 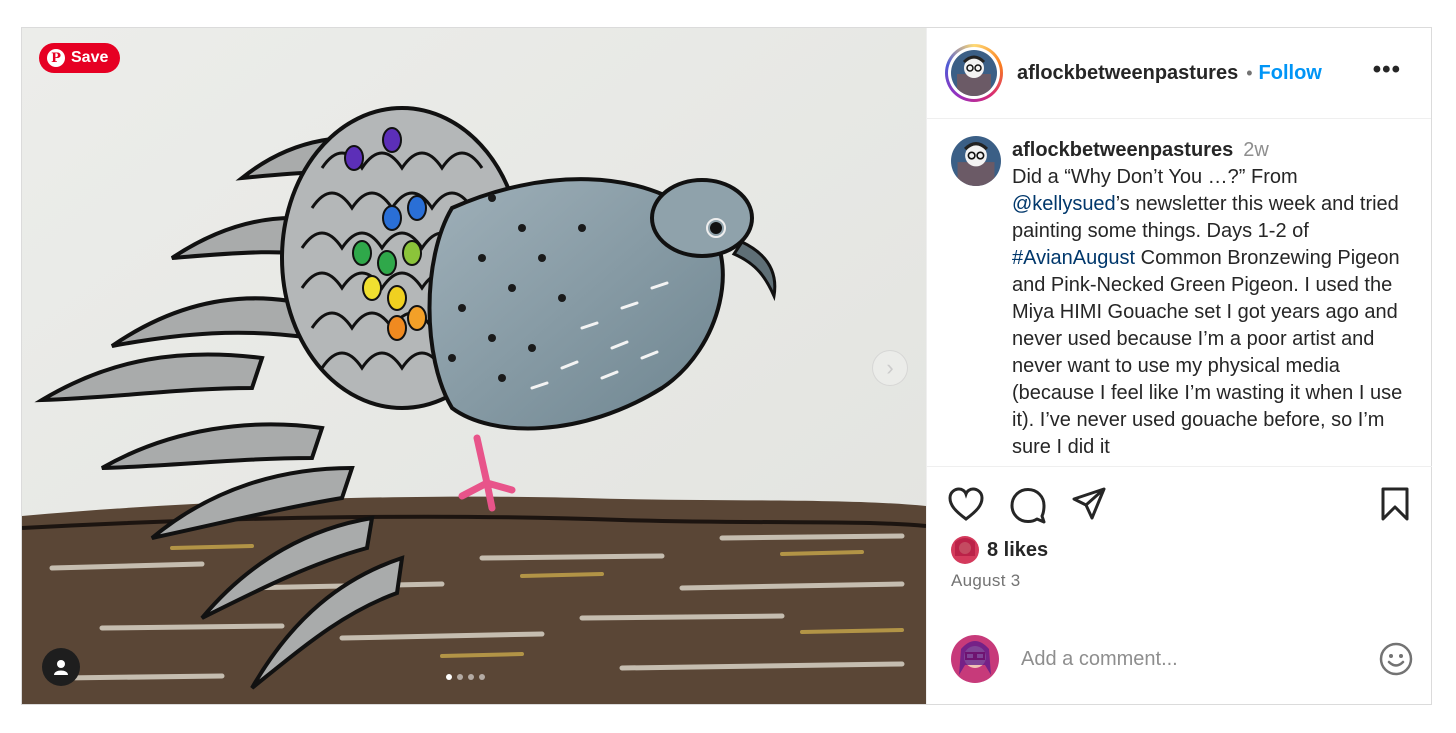 What do you see at coordinates (1073, 258) in the screenshot?
I see `hashtag-link: #AvianAugust` at bounding box center [1073, 258].